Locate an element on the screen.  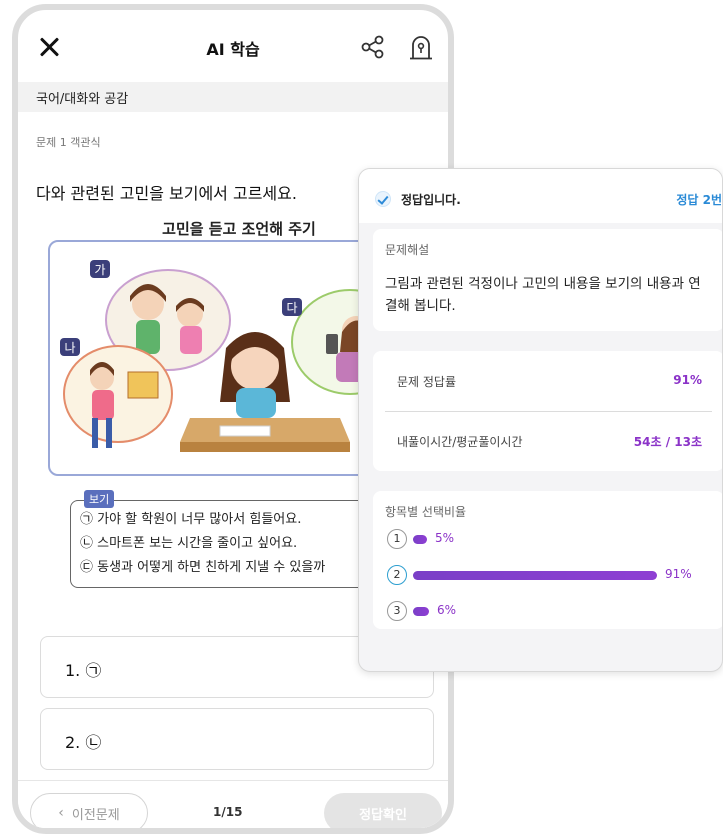
choice-number: 1 is located at coordinates (397, 539).